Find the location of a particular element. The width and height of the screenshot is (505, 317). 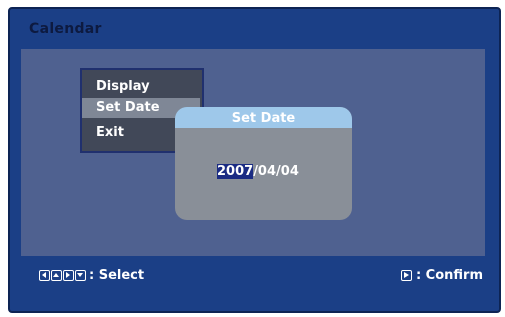

date-value: 2007/04/04 is located at coordinates (258, 171).